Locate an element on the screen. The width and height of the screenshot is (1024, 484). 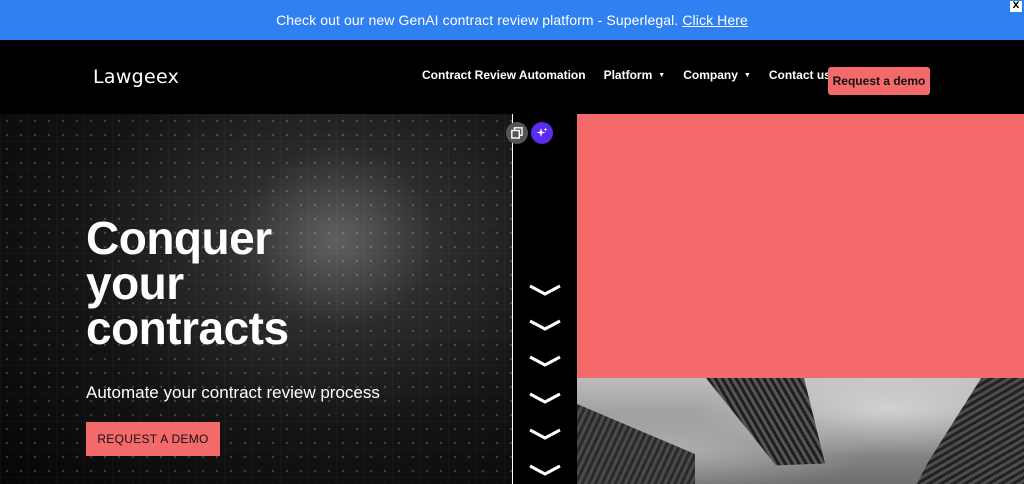
nav-item-contract-review-automation: Contract Review Automation is located at coordinates (504, 75).